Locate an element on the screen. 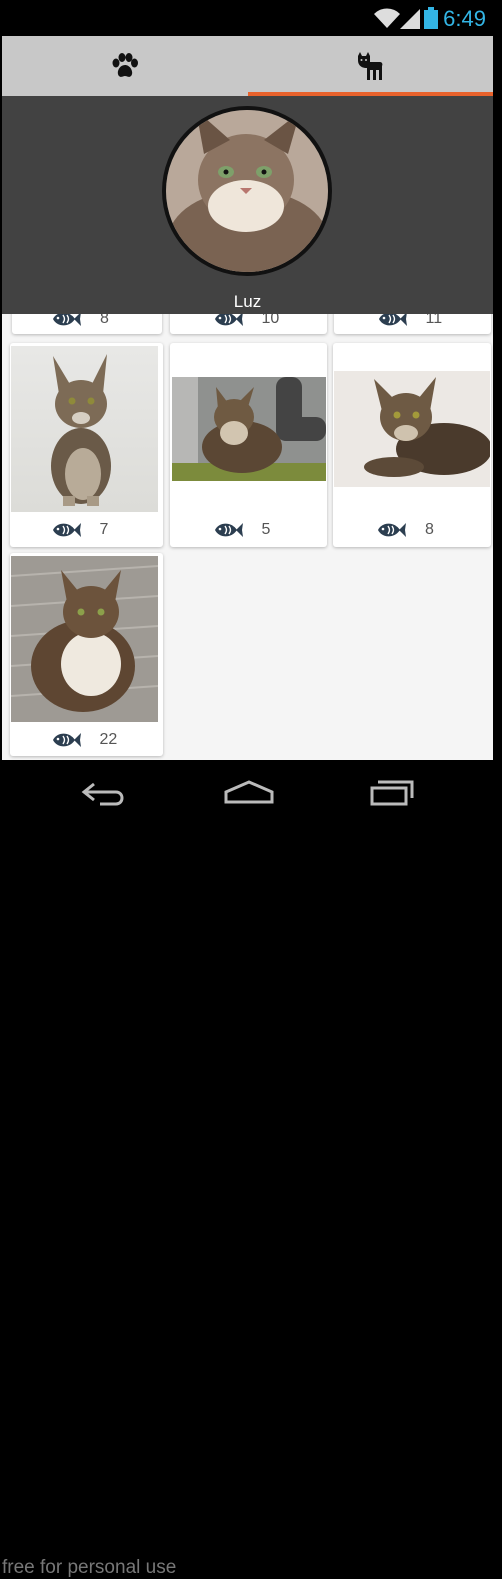 This screenshot has width=502, height=1579. card-footer: 7 is located at coordinates (86, 530).